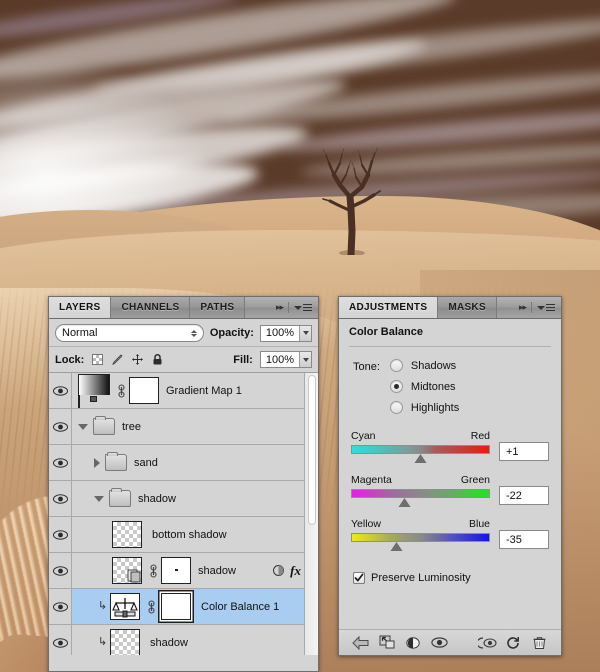 This screenshot has width=600, height=672. What do you see at coordinates (117, 359) in the screenshot?
I see `lock-image-icon` at bounding box center [117, 359].